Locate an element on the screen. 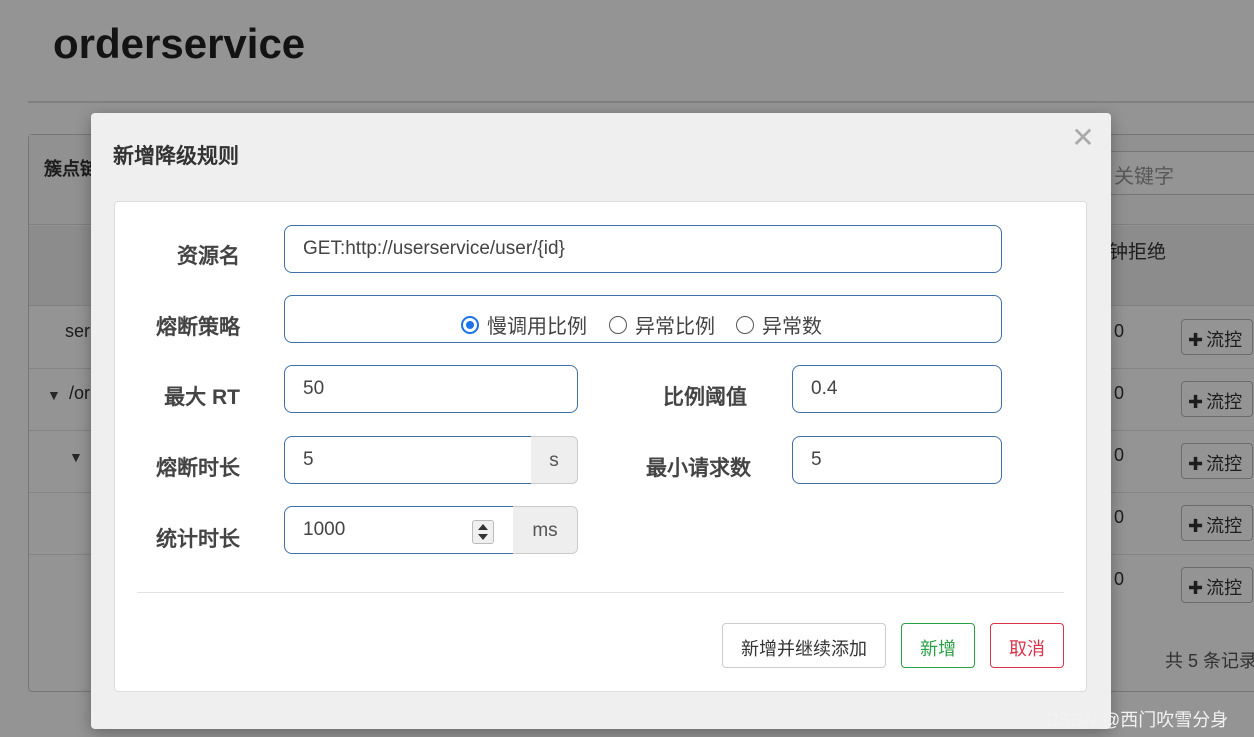 Image resolution: width=1254 pixels, height=737 pixels. break-duration-input: 5 is located at coordinates (408, 460).